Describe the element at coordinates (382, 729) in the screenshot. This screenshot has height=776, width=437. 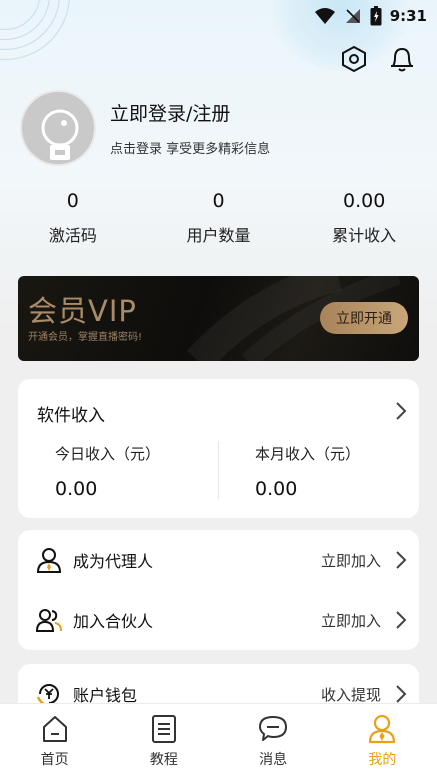
I see `profile-icon` at that location.